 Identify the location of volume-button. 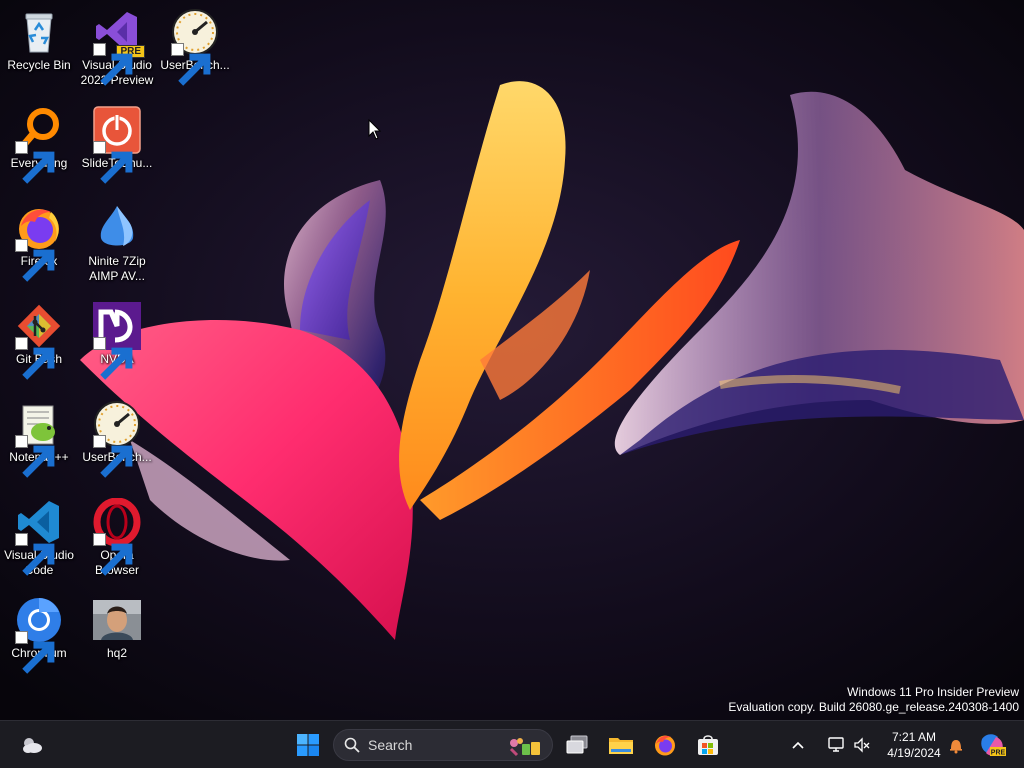
(862, 745).